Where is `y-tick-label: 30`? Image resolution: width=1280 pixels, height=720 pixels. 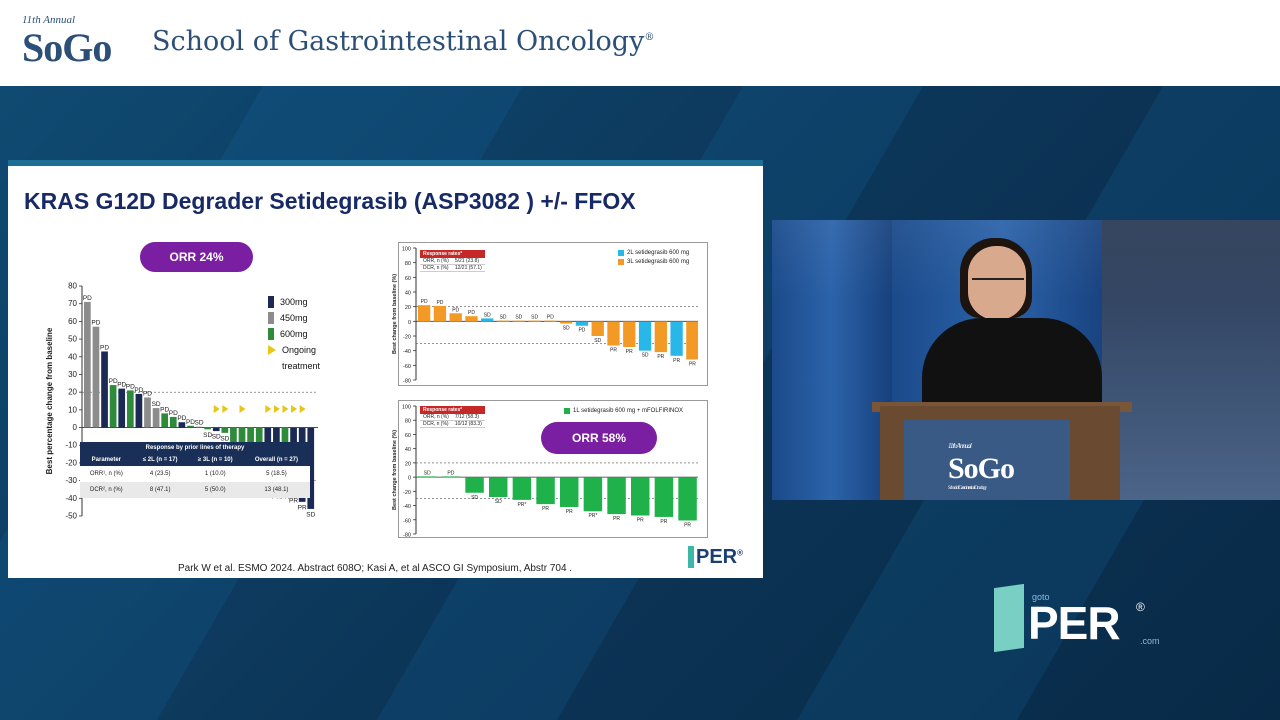
y-tick-label: 30 is located at coordinates (72, 374).